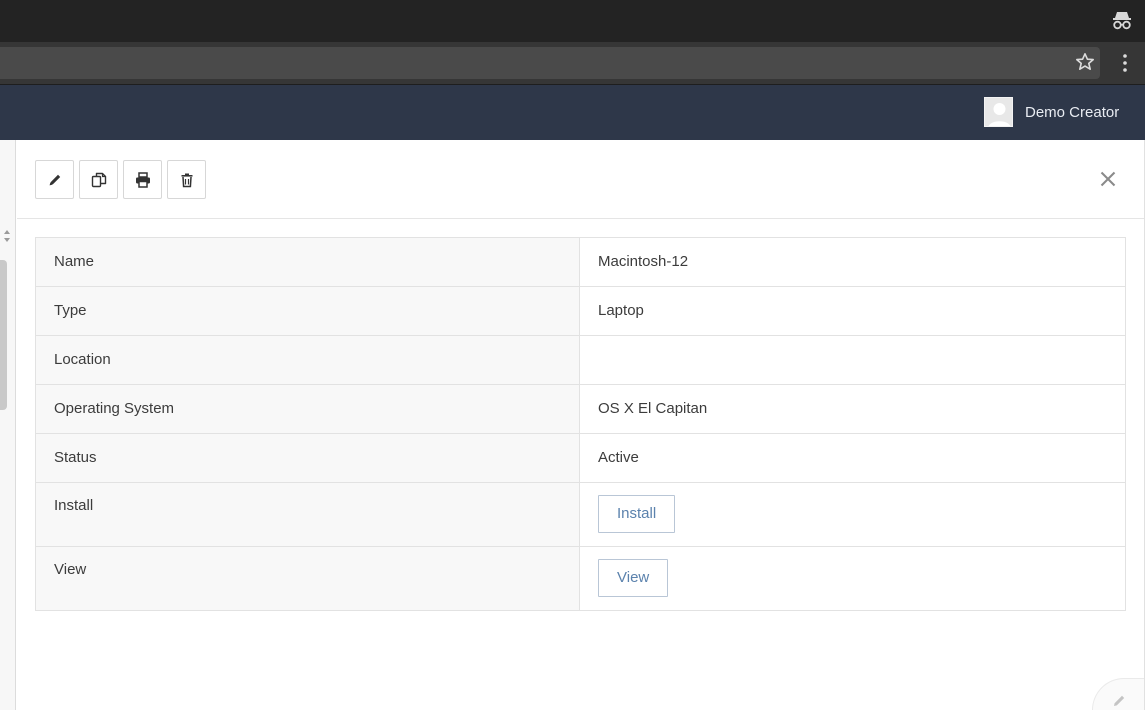  Describe the element at coordinates (308, 311) in the screenshot. I see `row-label-type: Type` at that location.